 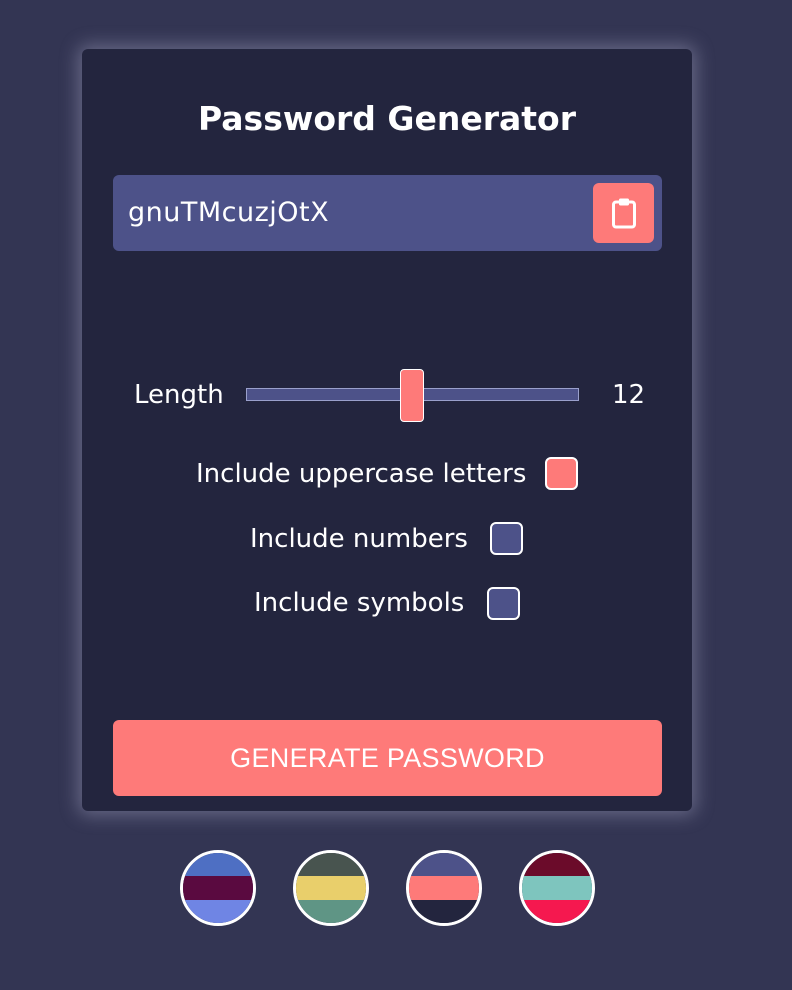 I want to click on length-slider-thumb, so click(x=412, y=395).